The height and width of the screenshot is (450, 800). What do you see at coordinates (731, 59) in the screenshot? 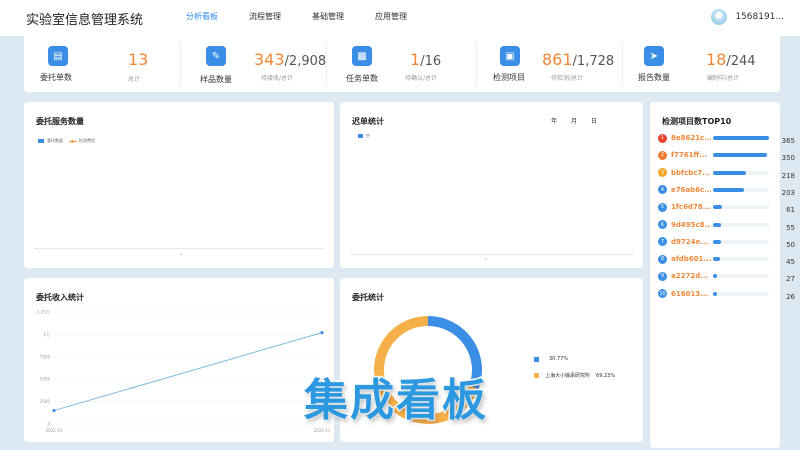
I see `stat-value-reports: 18/244` at bounding box center [731, 59].